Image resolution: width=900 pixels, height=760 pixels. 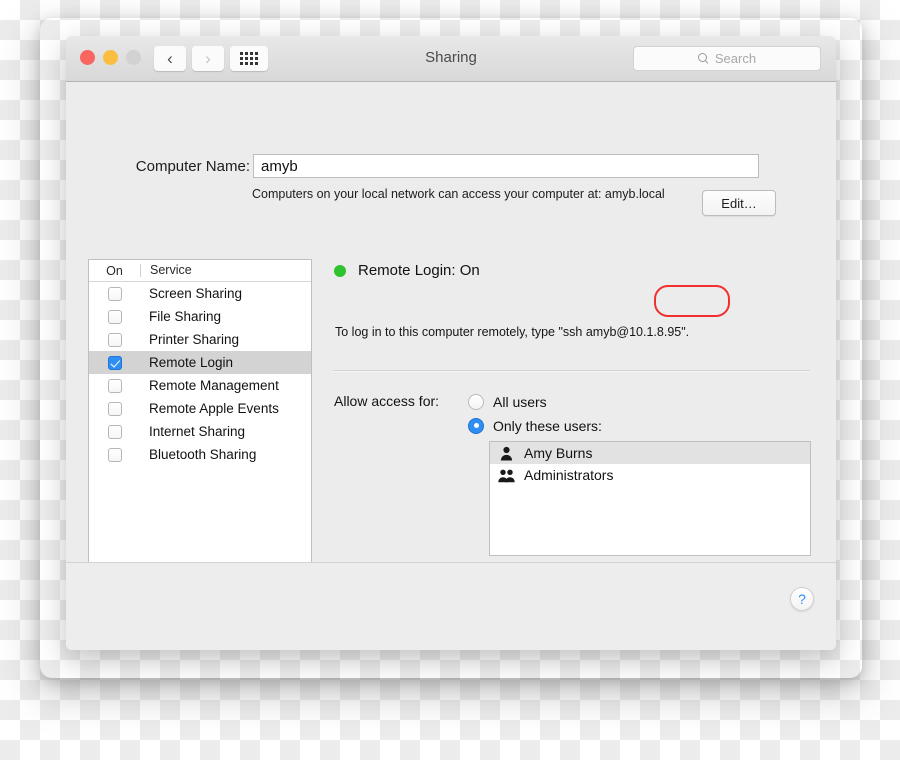 I want to click on window-titlebar: ‹ › Sharing Search, so click(x=451, y=59).